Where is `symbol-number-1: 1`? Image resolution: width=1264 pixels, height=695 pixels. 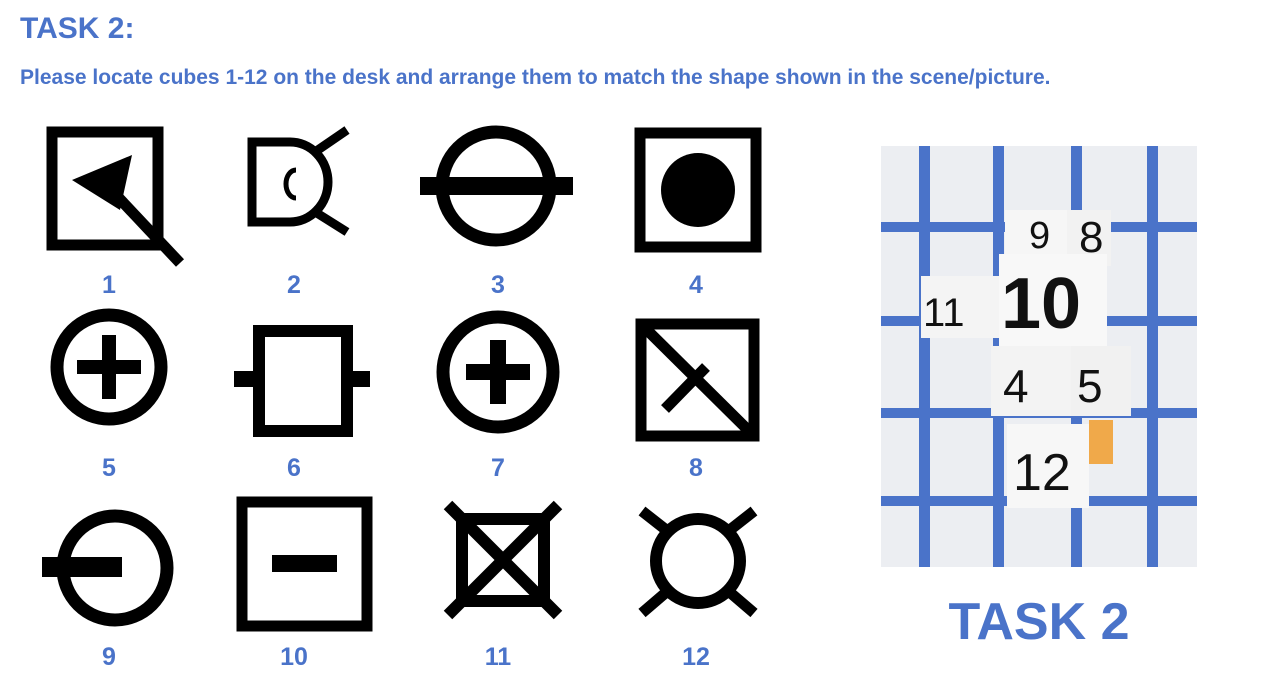
symbol-number-1: 1 is located at coordinates (109, 285).